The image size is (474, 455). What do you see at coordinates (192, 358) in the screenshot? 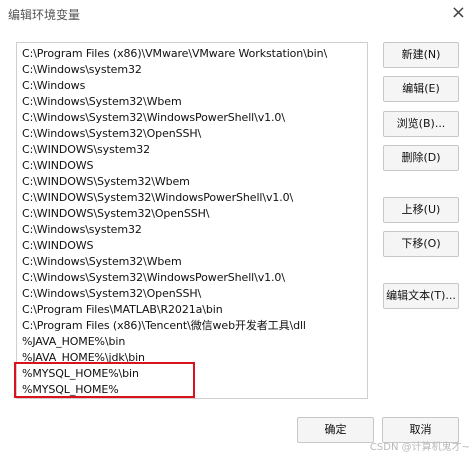
I see `list-item: %JAVA_HOME%\jdk\bin` at bounding box center [192, 358].